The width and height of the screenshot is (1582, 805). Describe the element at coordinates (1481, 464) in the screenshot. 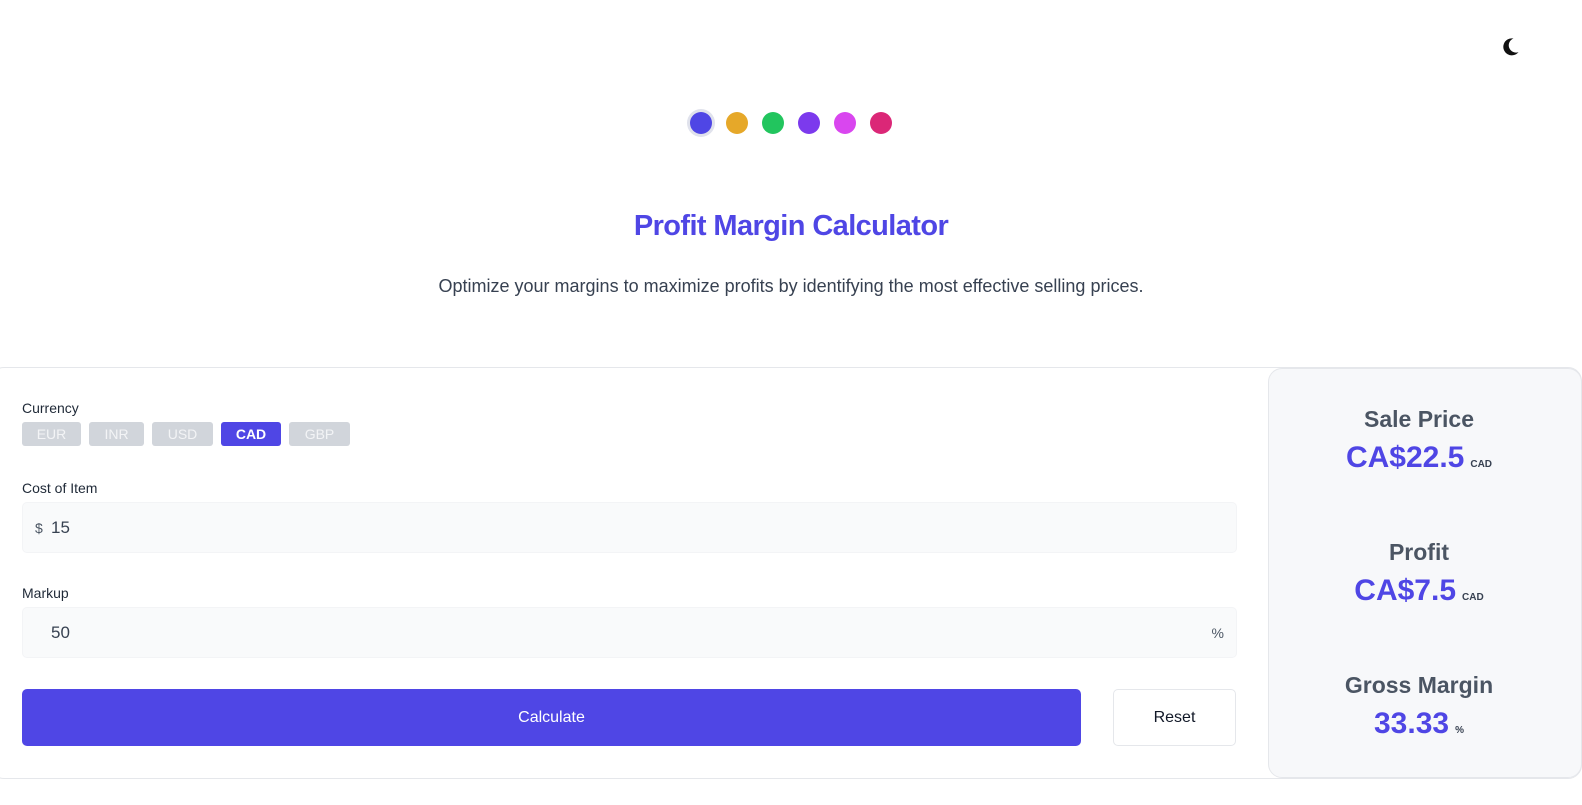

I see `sale-price-unit: CAD` at that location.